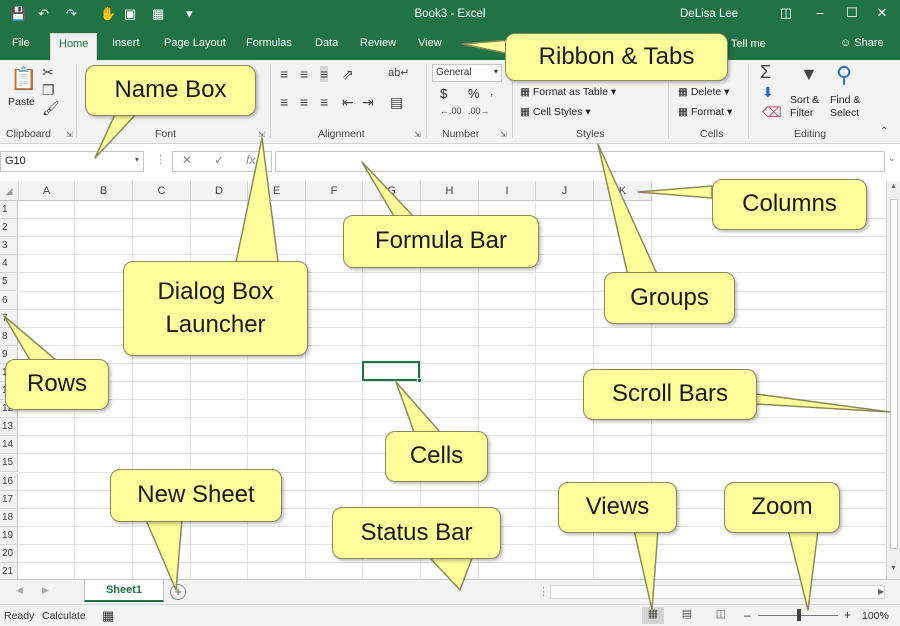 This screenshot has width=900, height=626. Describe the element at coordinates (675, 192) in the screenshot. I see `pointer-columns` at that location.